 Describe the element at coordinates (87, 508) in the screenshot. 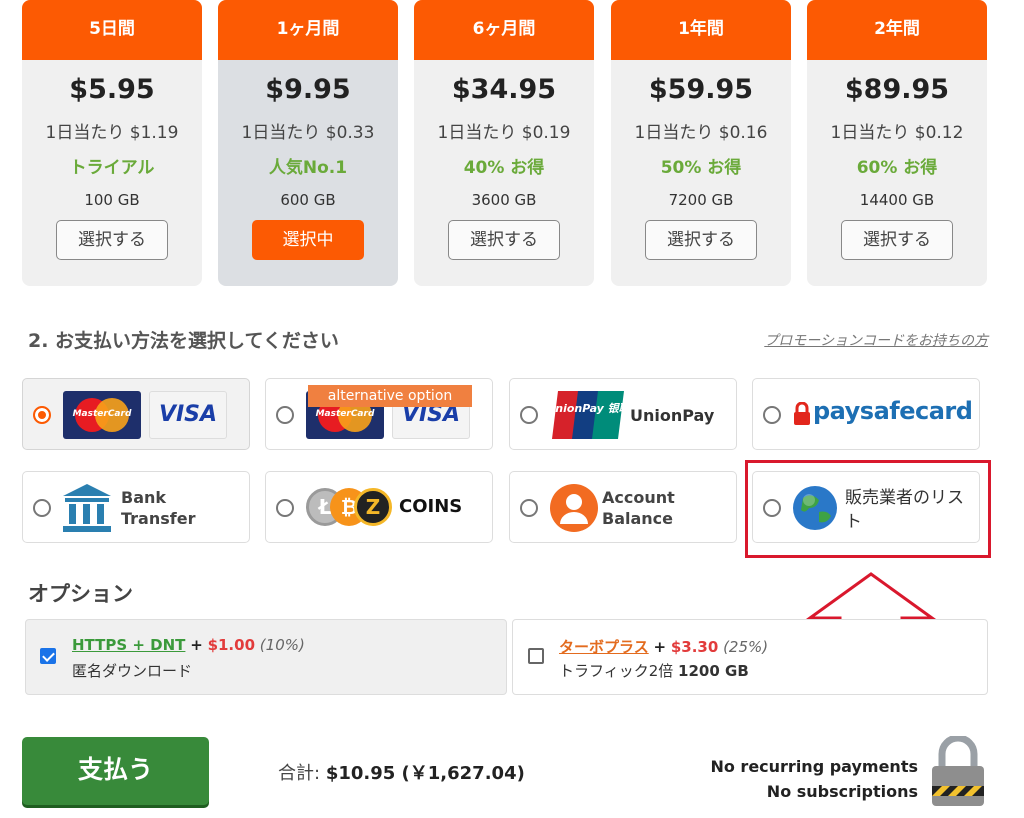

I see `bank-building-icon` at that location.